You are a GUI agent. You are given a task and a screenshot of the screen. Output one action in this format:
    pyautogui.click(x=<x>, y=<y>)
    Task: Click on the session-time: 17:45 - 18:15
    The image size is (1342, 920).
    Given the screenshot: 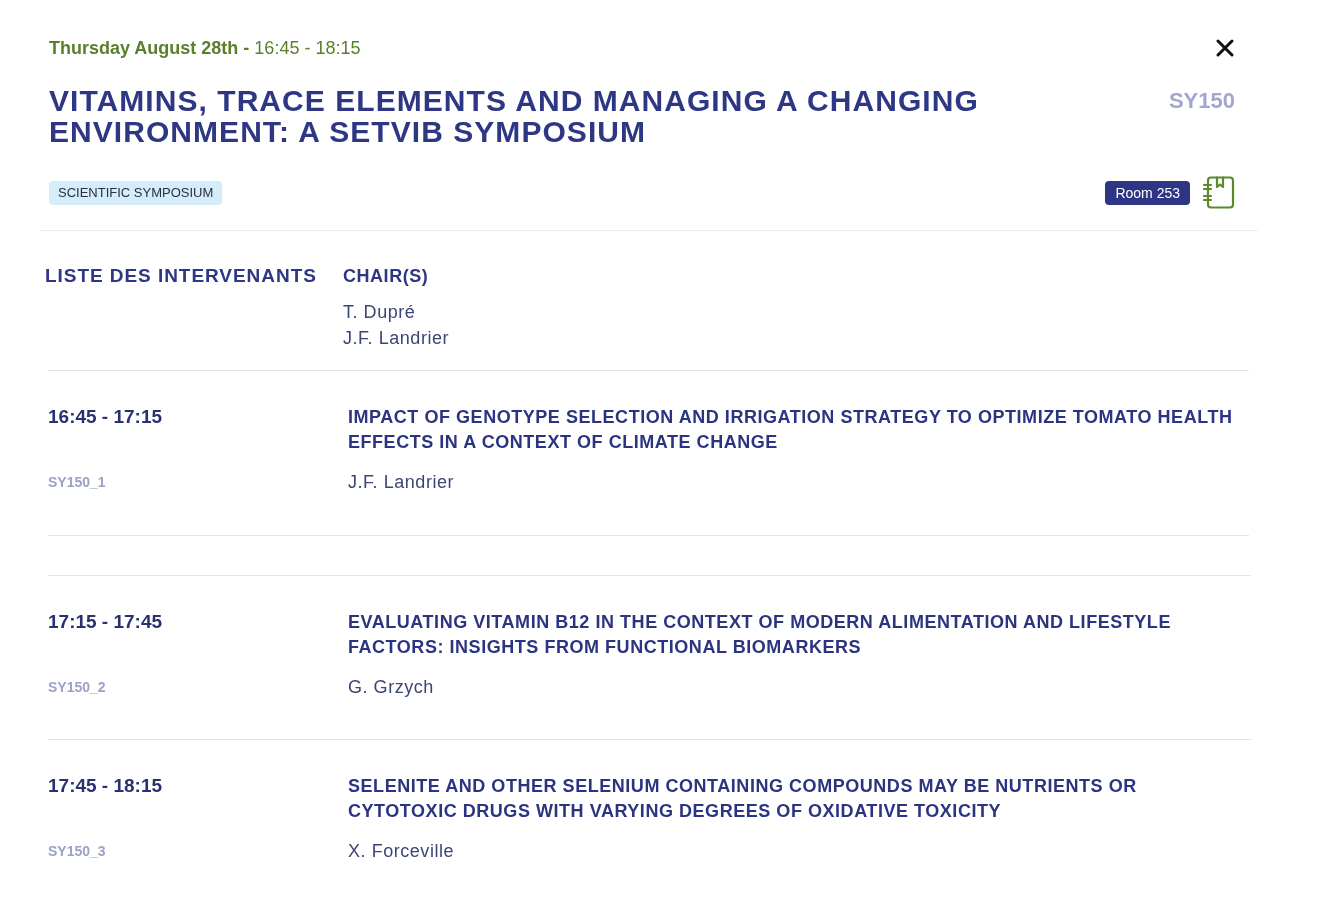 What is the action you would take?
    pyautogui.click(x=106, y=786)
    